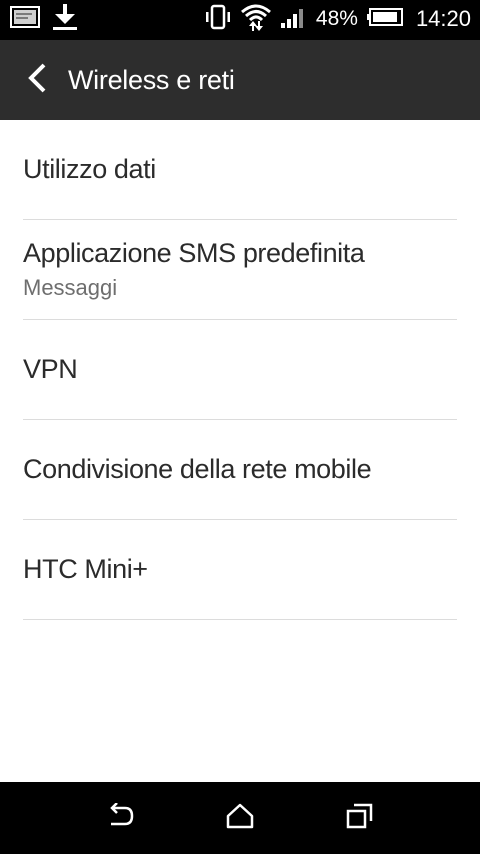 The image size is (480, 854). I want to click on list-item-subtitle: Messaggi, so click(70, 287).